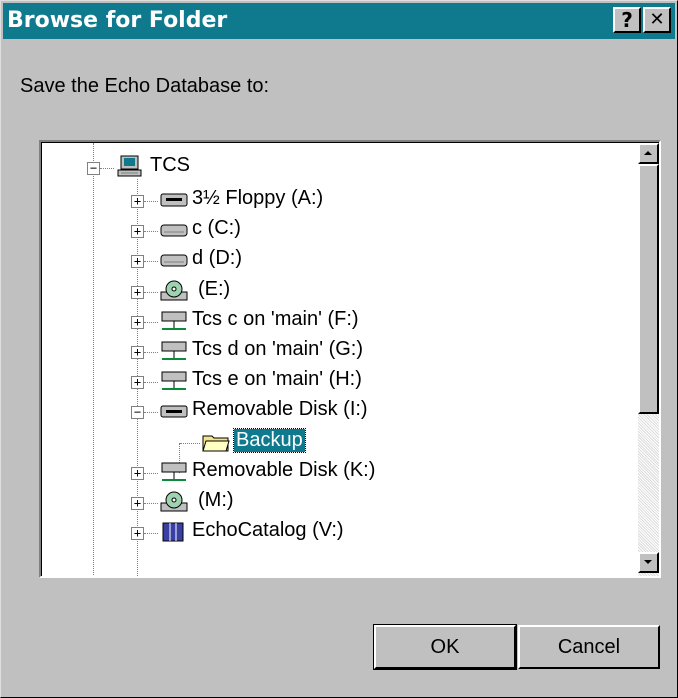 The height and width of the screenshot is (698, 678). I want to click on cancel-button: Cancel, so click(589, 647).